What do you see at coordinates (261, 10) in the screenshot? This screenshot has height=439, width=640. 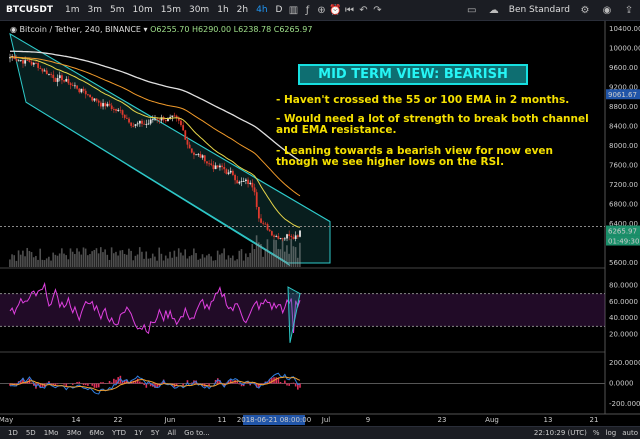 I see `timeframe-4h: 4h` at bounding box center [261, 10].